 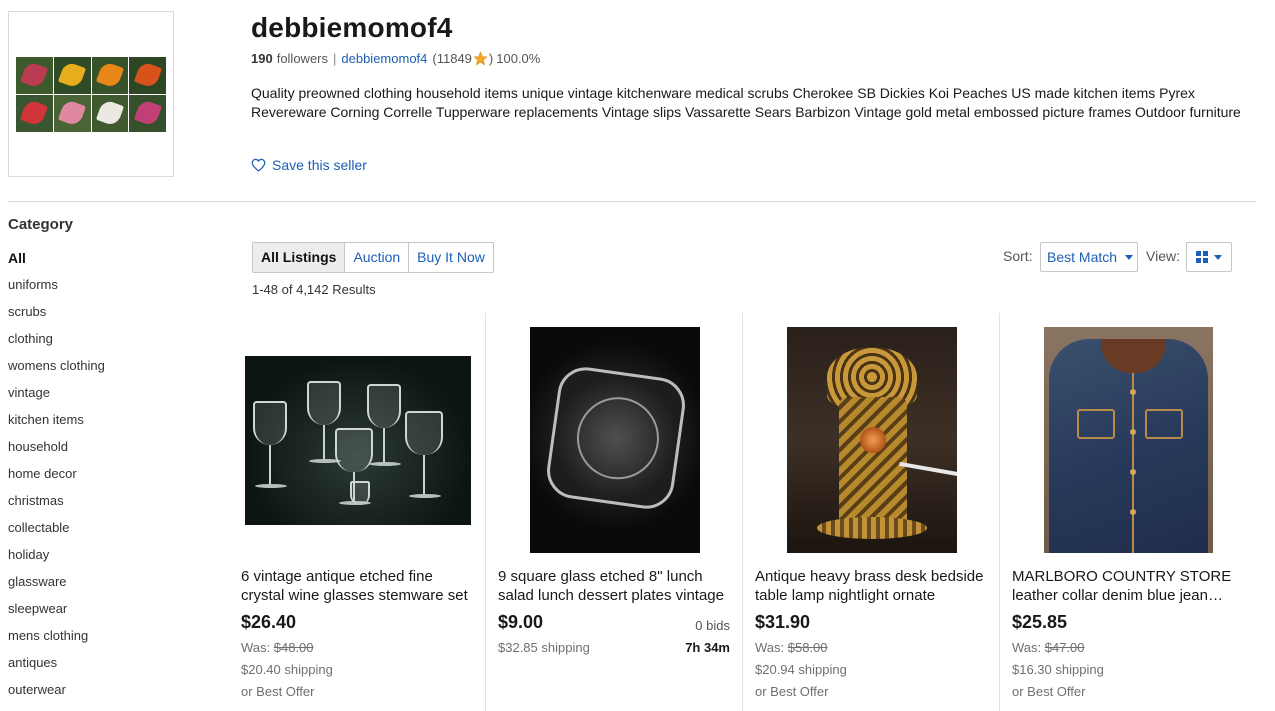 What do you see at coordinates (258, 165) in the screenshot?
I see `heart-icon` at bounding box center [258, 165].